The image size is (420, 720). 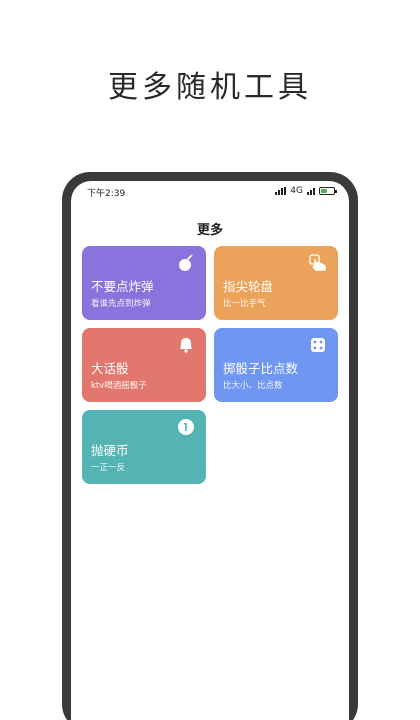 What do you see at coordinates (144, 447) in the screenshot?
I see `card-coin-flip: 抛硬币 一正一反` at bounding box center [144, 447].